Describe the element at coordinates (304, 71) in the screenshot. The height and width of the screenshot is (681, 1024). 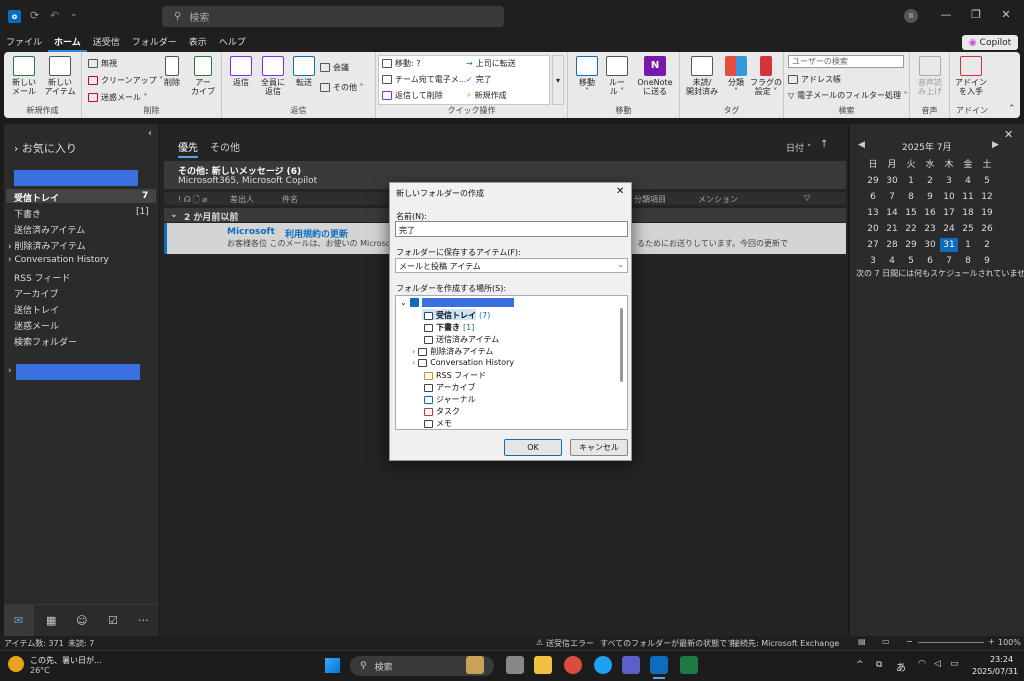
I see `forward-button: 転送` at that location.